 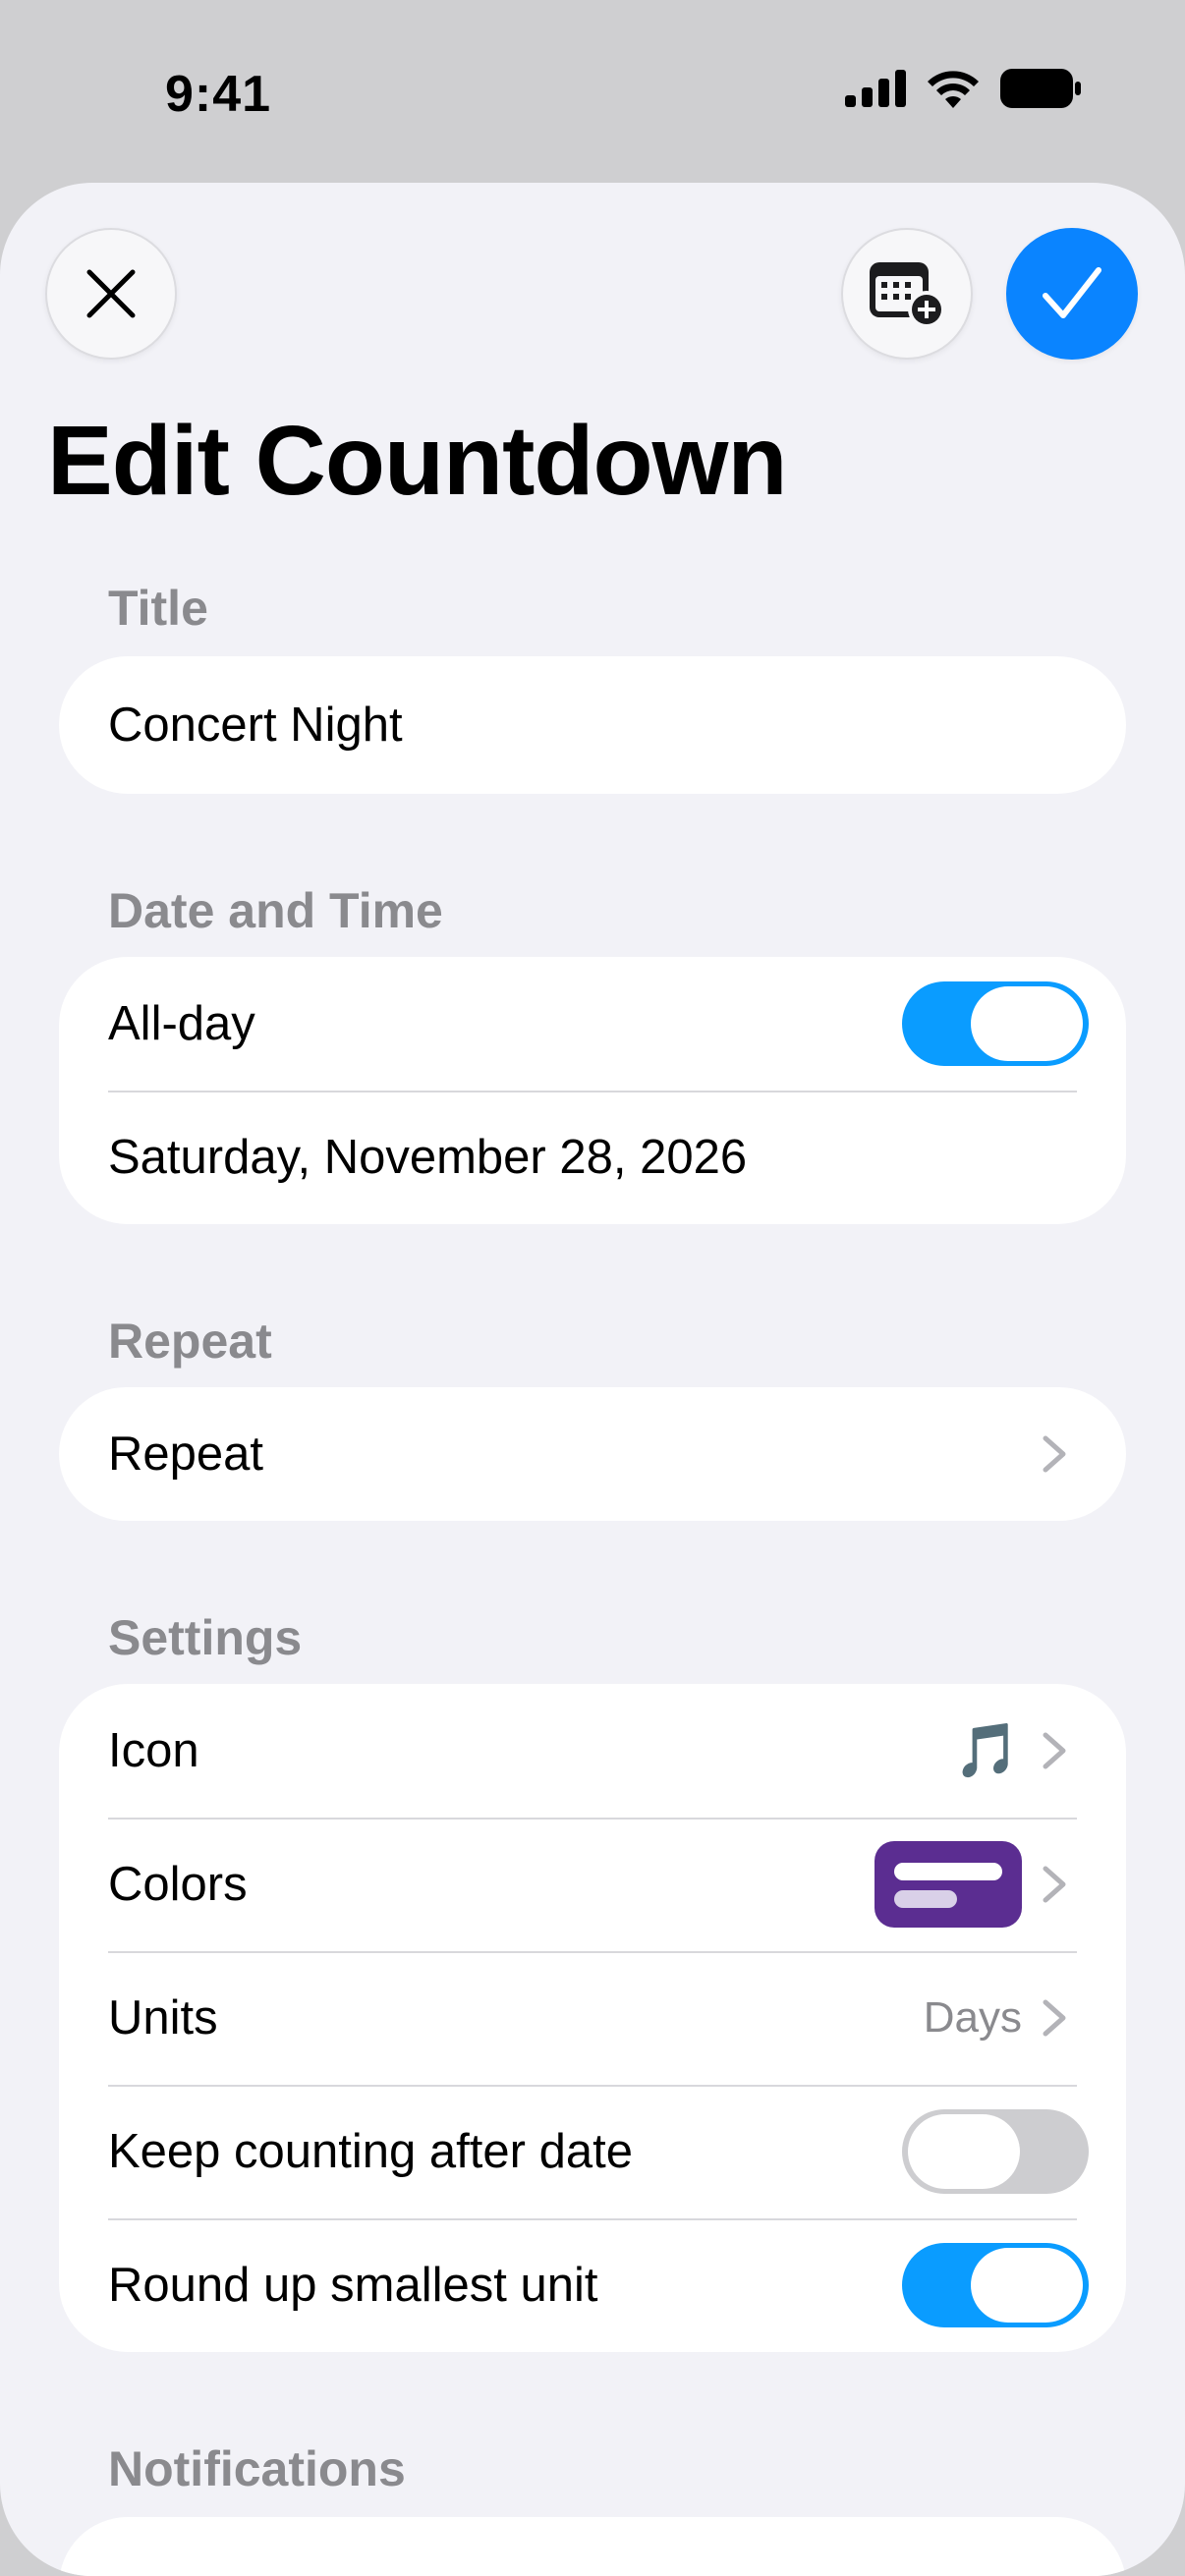 I want to click on status-icons, so click(x=963, y=88).